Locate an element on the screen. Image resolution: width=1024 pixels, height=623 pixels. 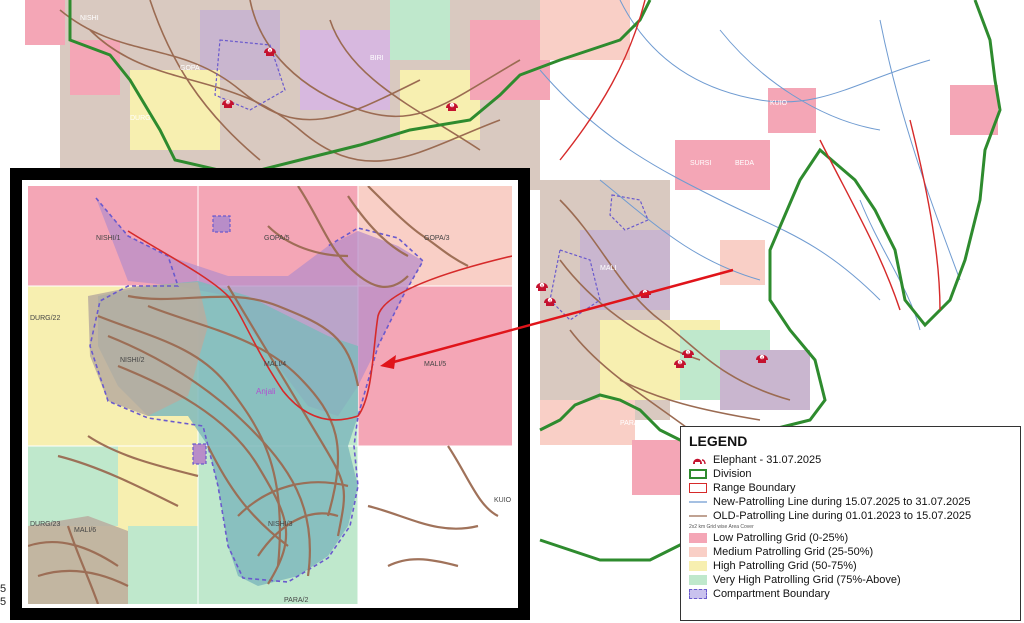
legend-label-division: Division is located at coordinates (732, 474).